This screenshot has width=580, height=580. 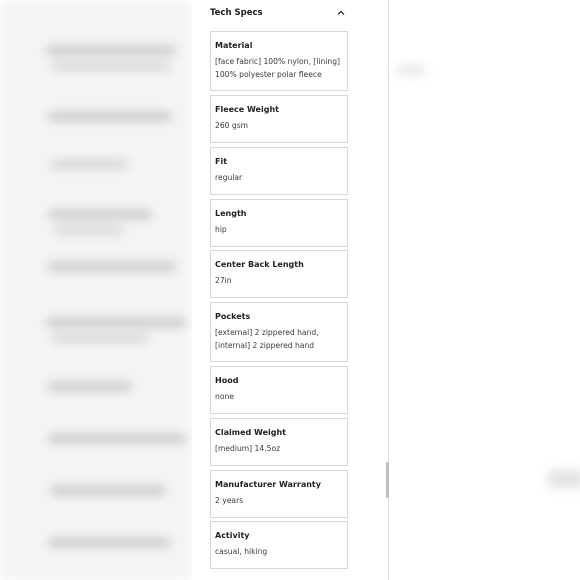 I want to click on spec-card-activity: Activity casual, hiking, so click(x=279, y=545).